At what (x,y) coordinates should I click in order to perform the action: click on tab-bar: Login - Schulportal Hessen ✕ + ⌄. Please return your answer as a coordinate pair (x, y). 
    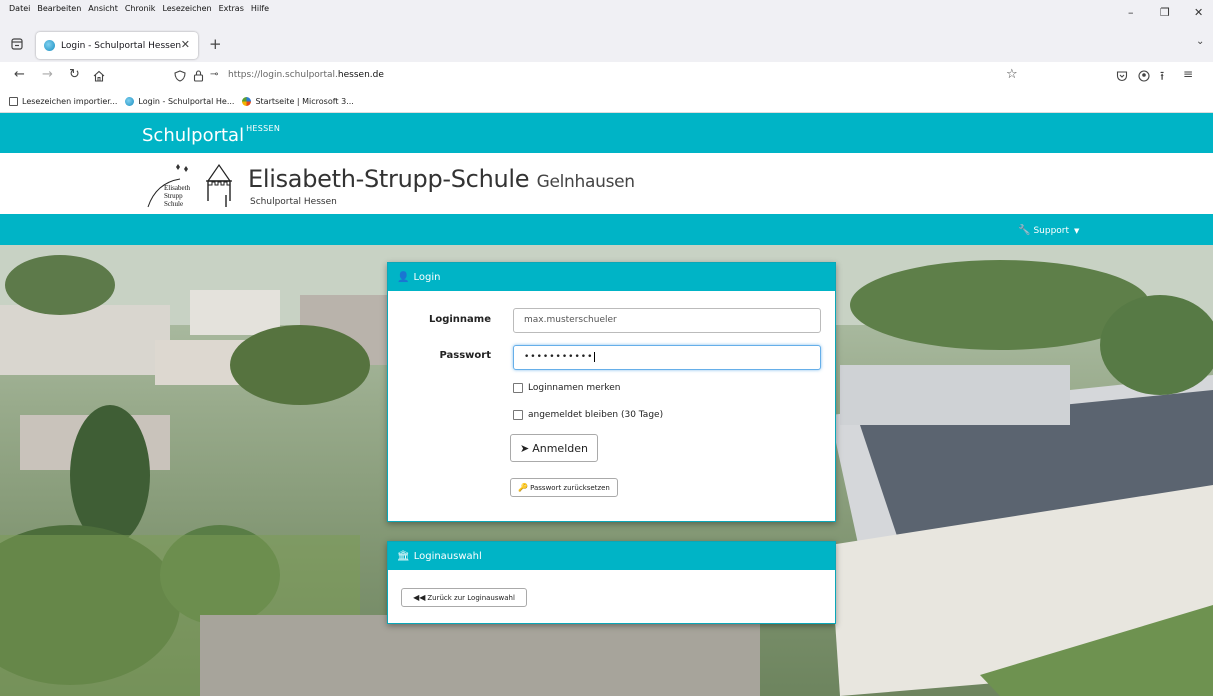
    Looking at the image, I should click on (606, 44).